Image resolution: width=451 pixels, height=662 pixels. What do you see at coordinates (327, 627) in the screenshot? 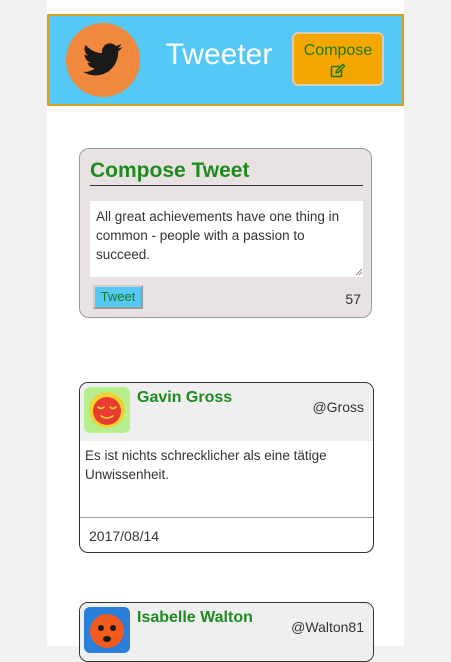
I see `author-handle: @Walton81` at bounding box center [327, 627].